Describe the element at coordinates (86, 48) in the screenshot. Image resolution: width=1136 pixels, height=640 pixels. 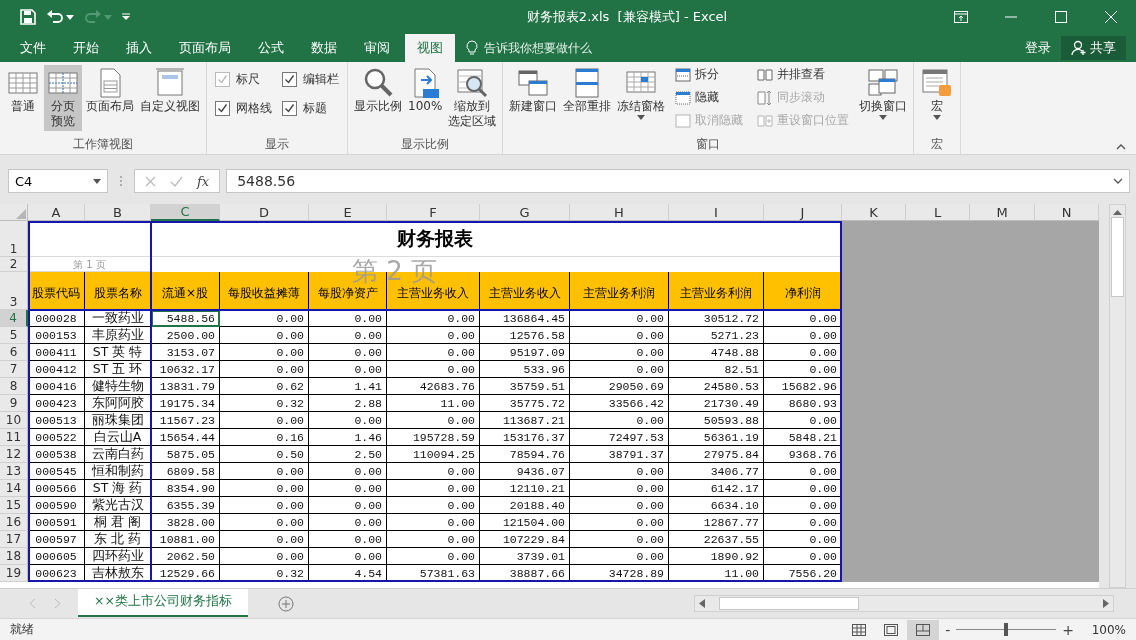
I see `ribbon-tab: 开始` at that location.